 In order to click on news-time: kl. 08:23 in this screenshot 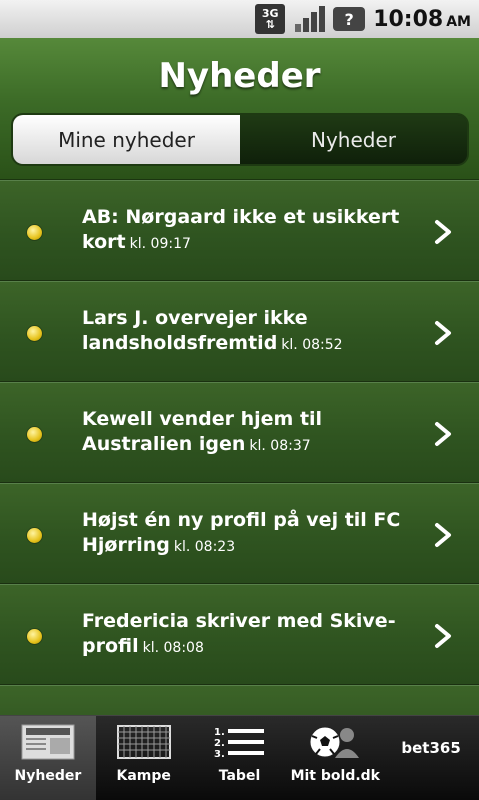, I will do `click(204, 547)`.